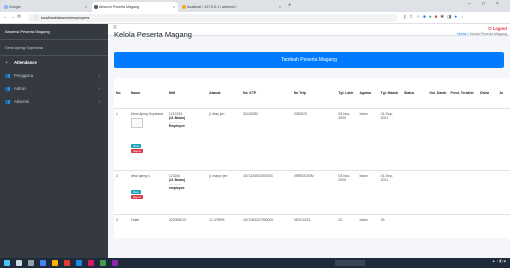 This screenshot has width=510, height=268. I want to click on url-input: ⓘ localhost/absensi/employees, so click(213, 18).